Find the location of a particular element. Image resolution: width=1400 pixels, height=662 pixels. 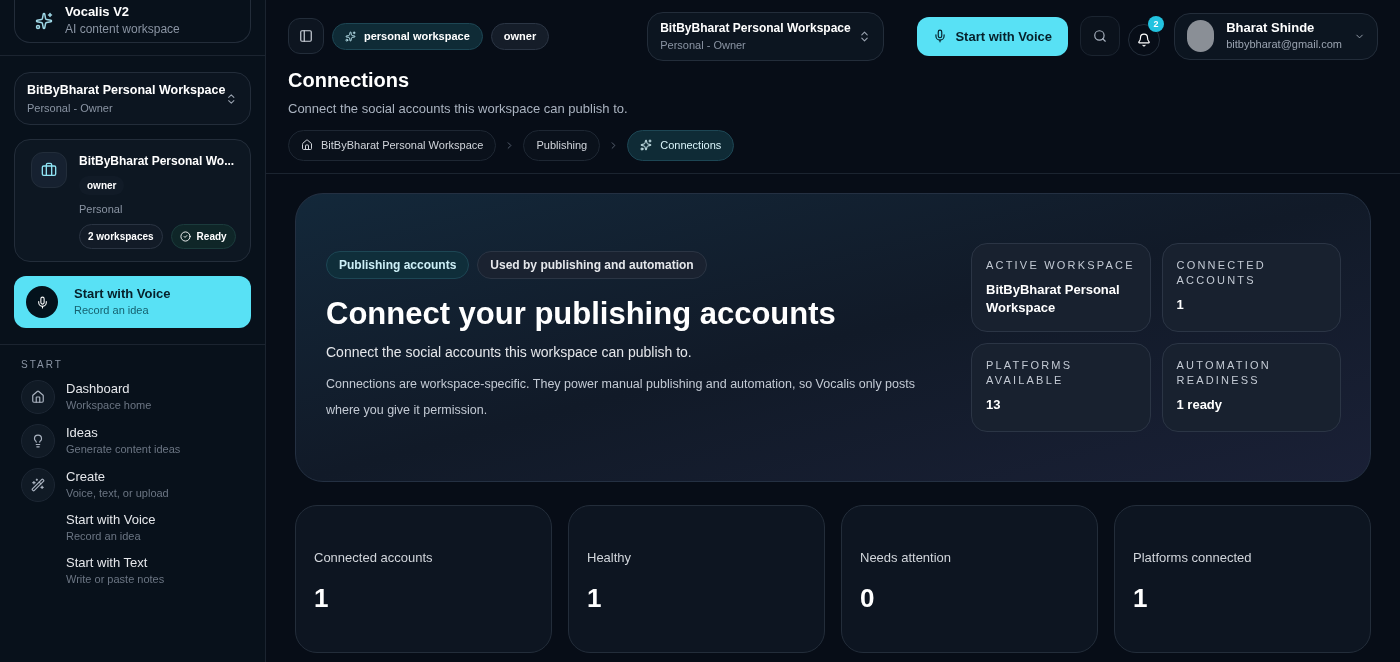

stat-card: Needs attention 0 is located at coordinates (969, 578).